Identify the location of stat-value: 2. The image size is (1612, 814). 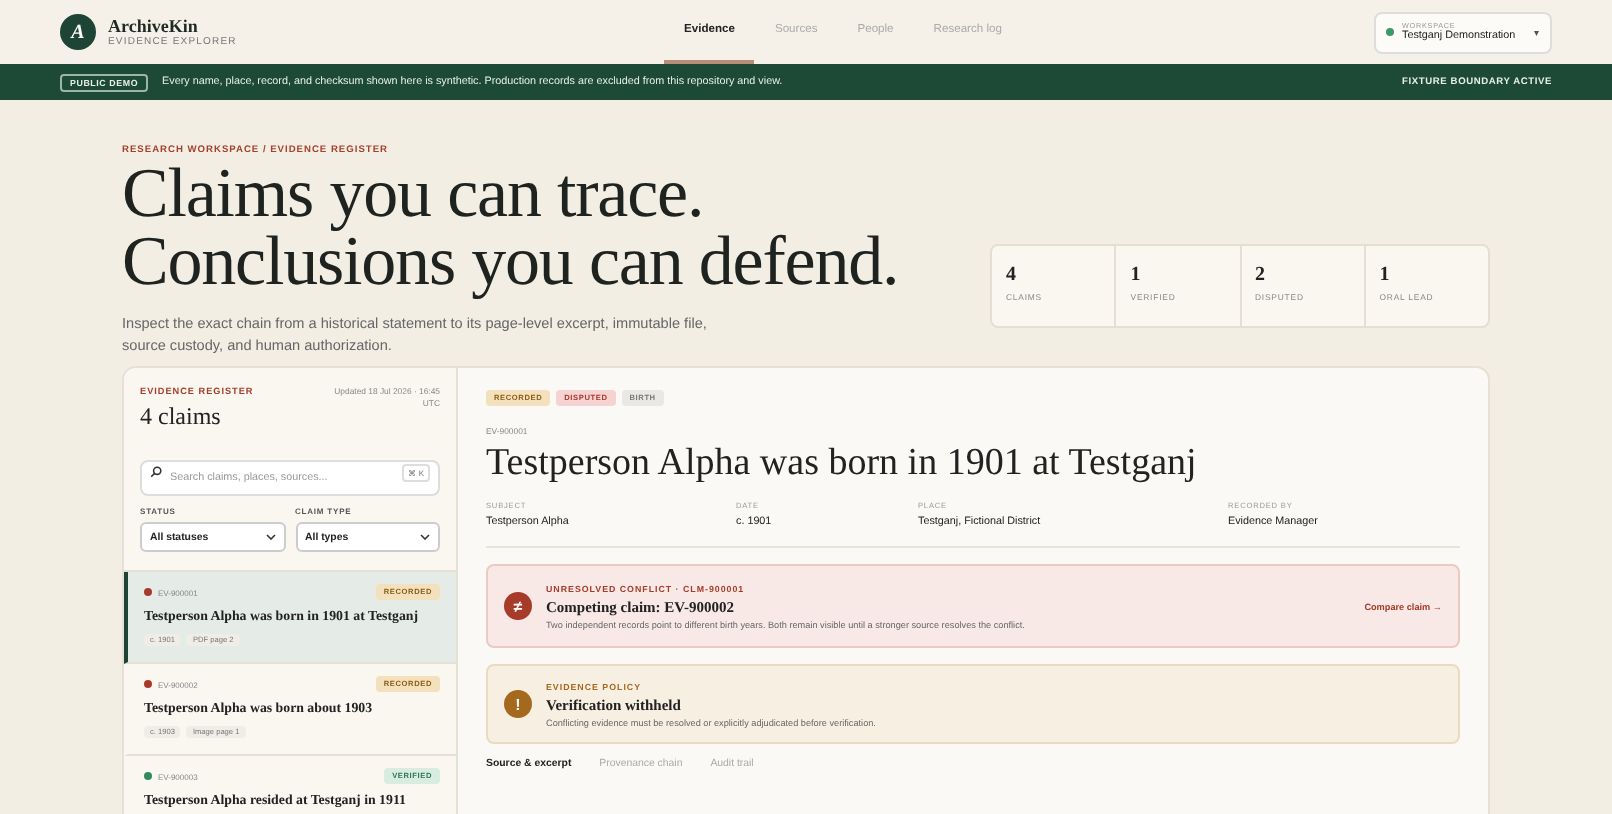
(1261, 275).